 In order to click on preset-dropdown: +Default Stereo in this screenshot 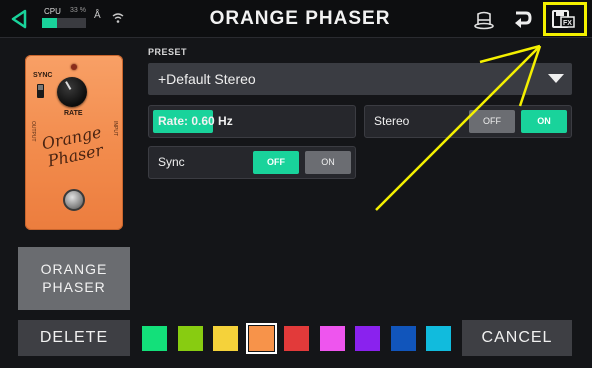, I will do `click(360, 79)`.